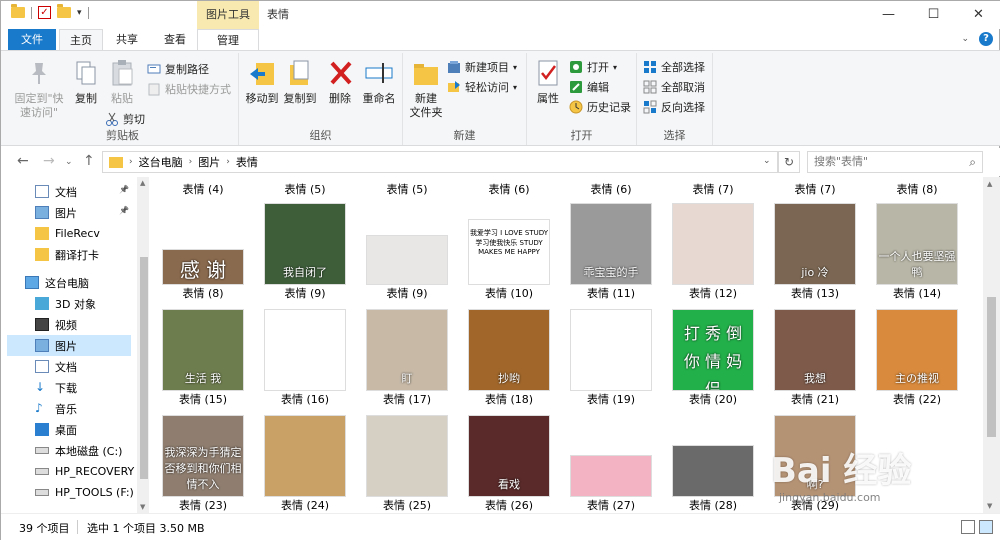 Image resolution: width=1000 pixels, height=540 pixels. Describe the element at coordinates (917, 249) in the screenshot. I see `file-thumbnail-item: 一个人也要坚强鸭 表情 (14)` at that location.